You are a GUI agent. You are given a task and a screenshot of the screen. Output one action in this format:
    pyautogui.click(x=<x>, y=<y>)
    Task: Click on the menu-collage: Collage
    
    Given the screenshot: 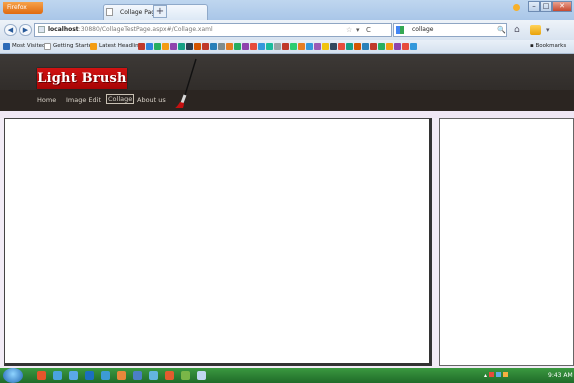 What is the action you would take?
    pyautogui.click(x=120, y=99)
    